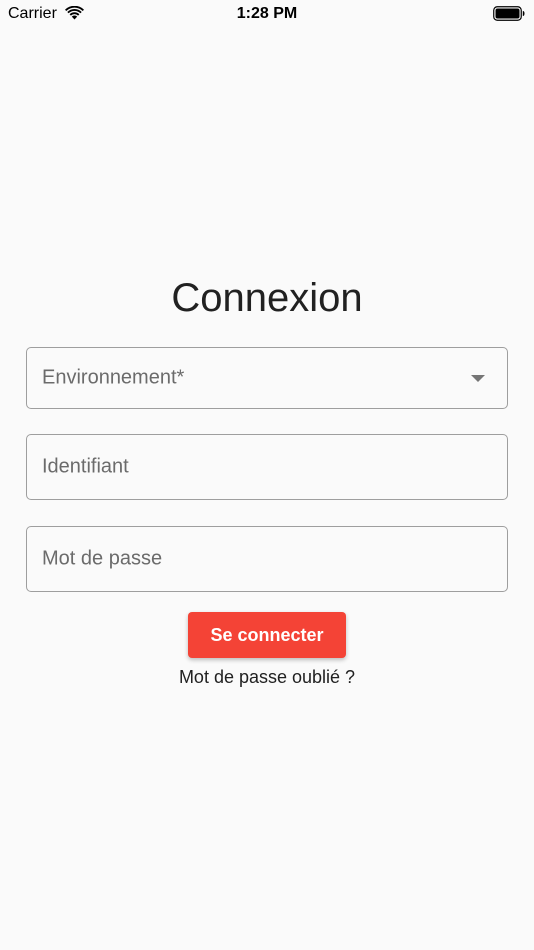  Describe the element at coordinates (102, 558) in the screenshot. I see `password-label: Mot de passe` at that location.